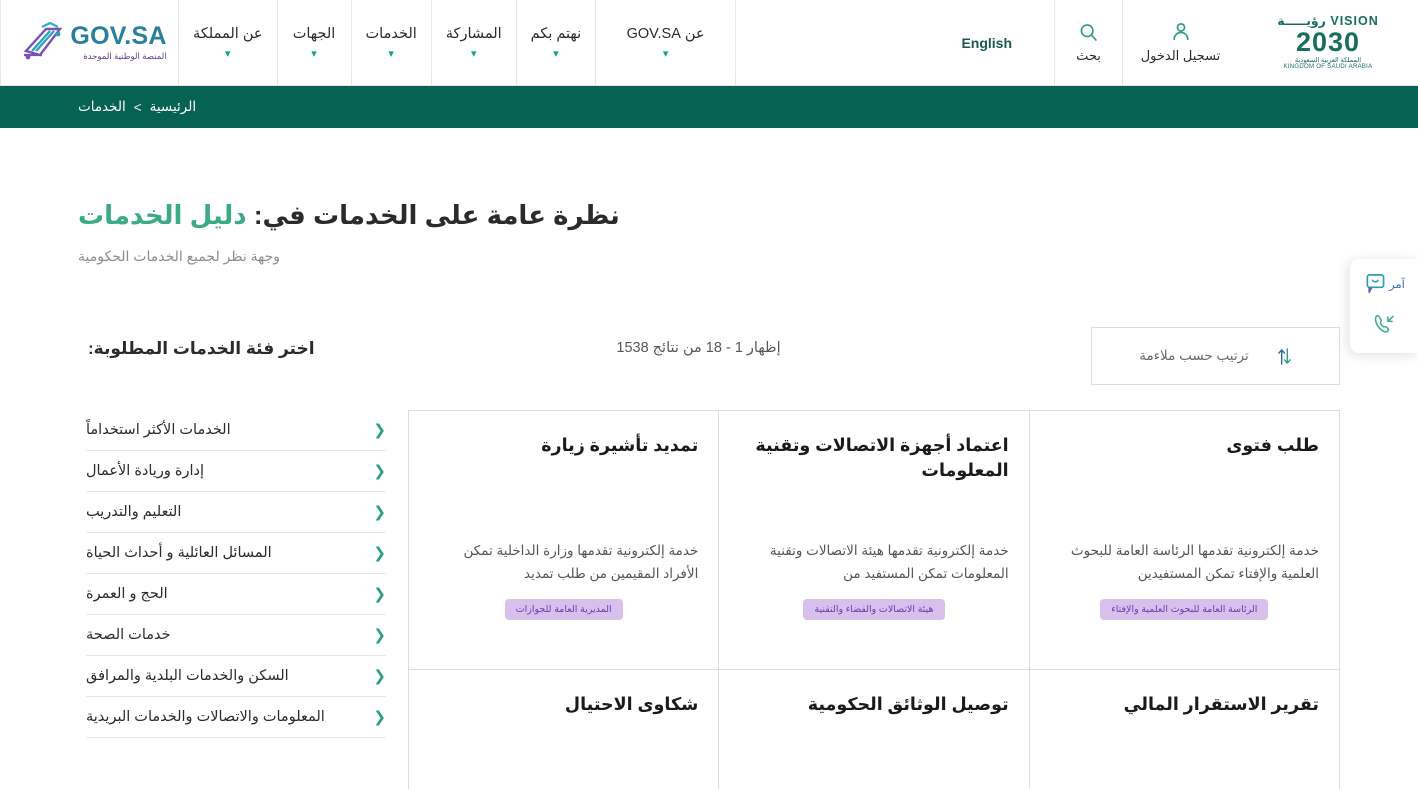 The height and width of the screenshot is (789, 1418). Describe the element at coordinates (125, 56) in the screenshot. I see `logo-subtitle: المنصة الوطنية الموحدة` at that location.